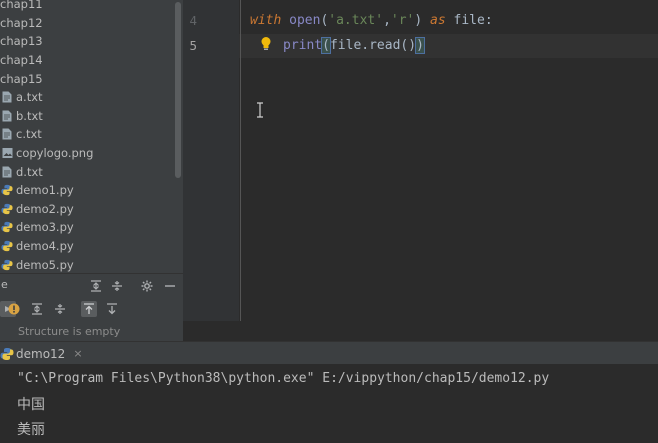  I want to click on close-icon: ×, so click(77, 353).